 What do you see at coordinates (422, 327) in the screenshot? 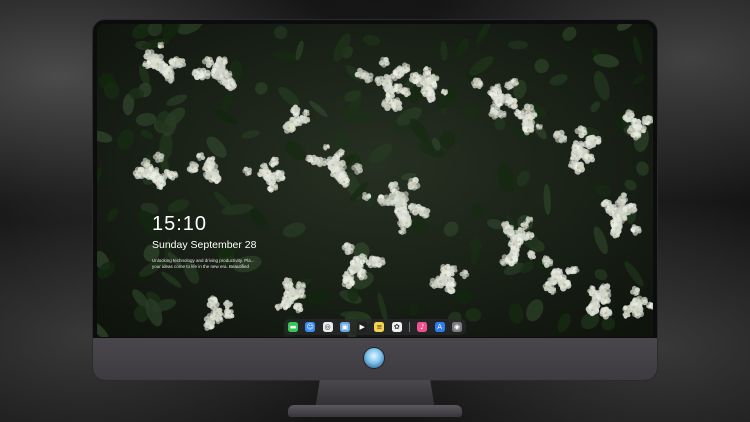
I see `music-icon: ♪` at bounding box center [422, 327].